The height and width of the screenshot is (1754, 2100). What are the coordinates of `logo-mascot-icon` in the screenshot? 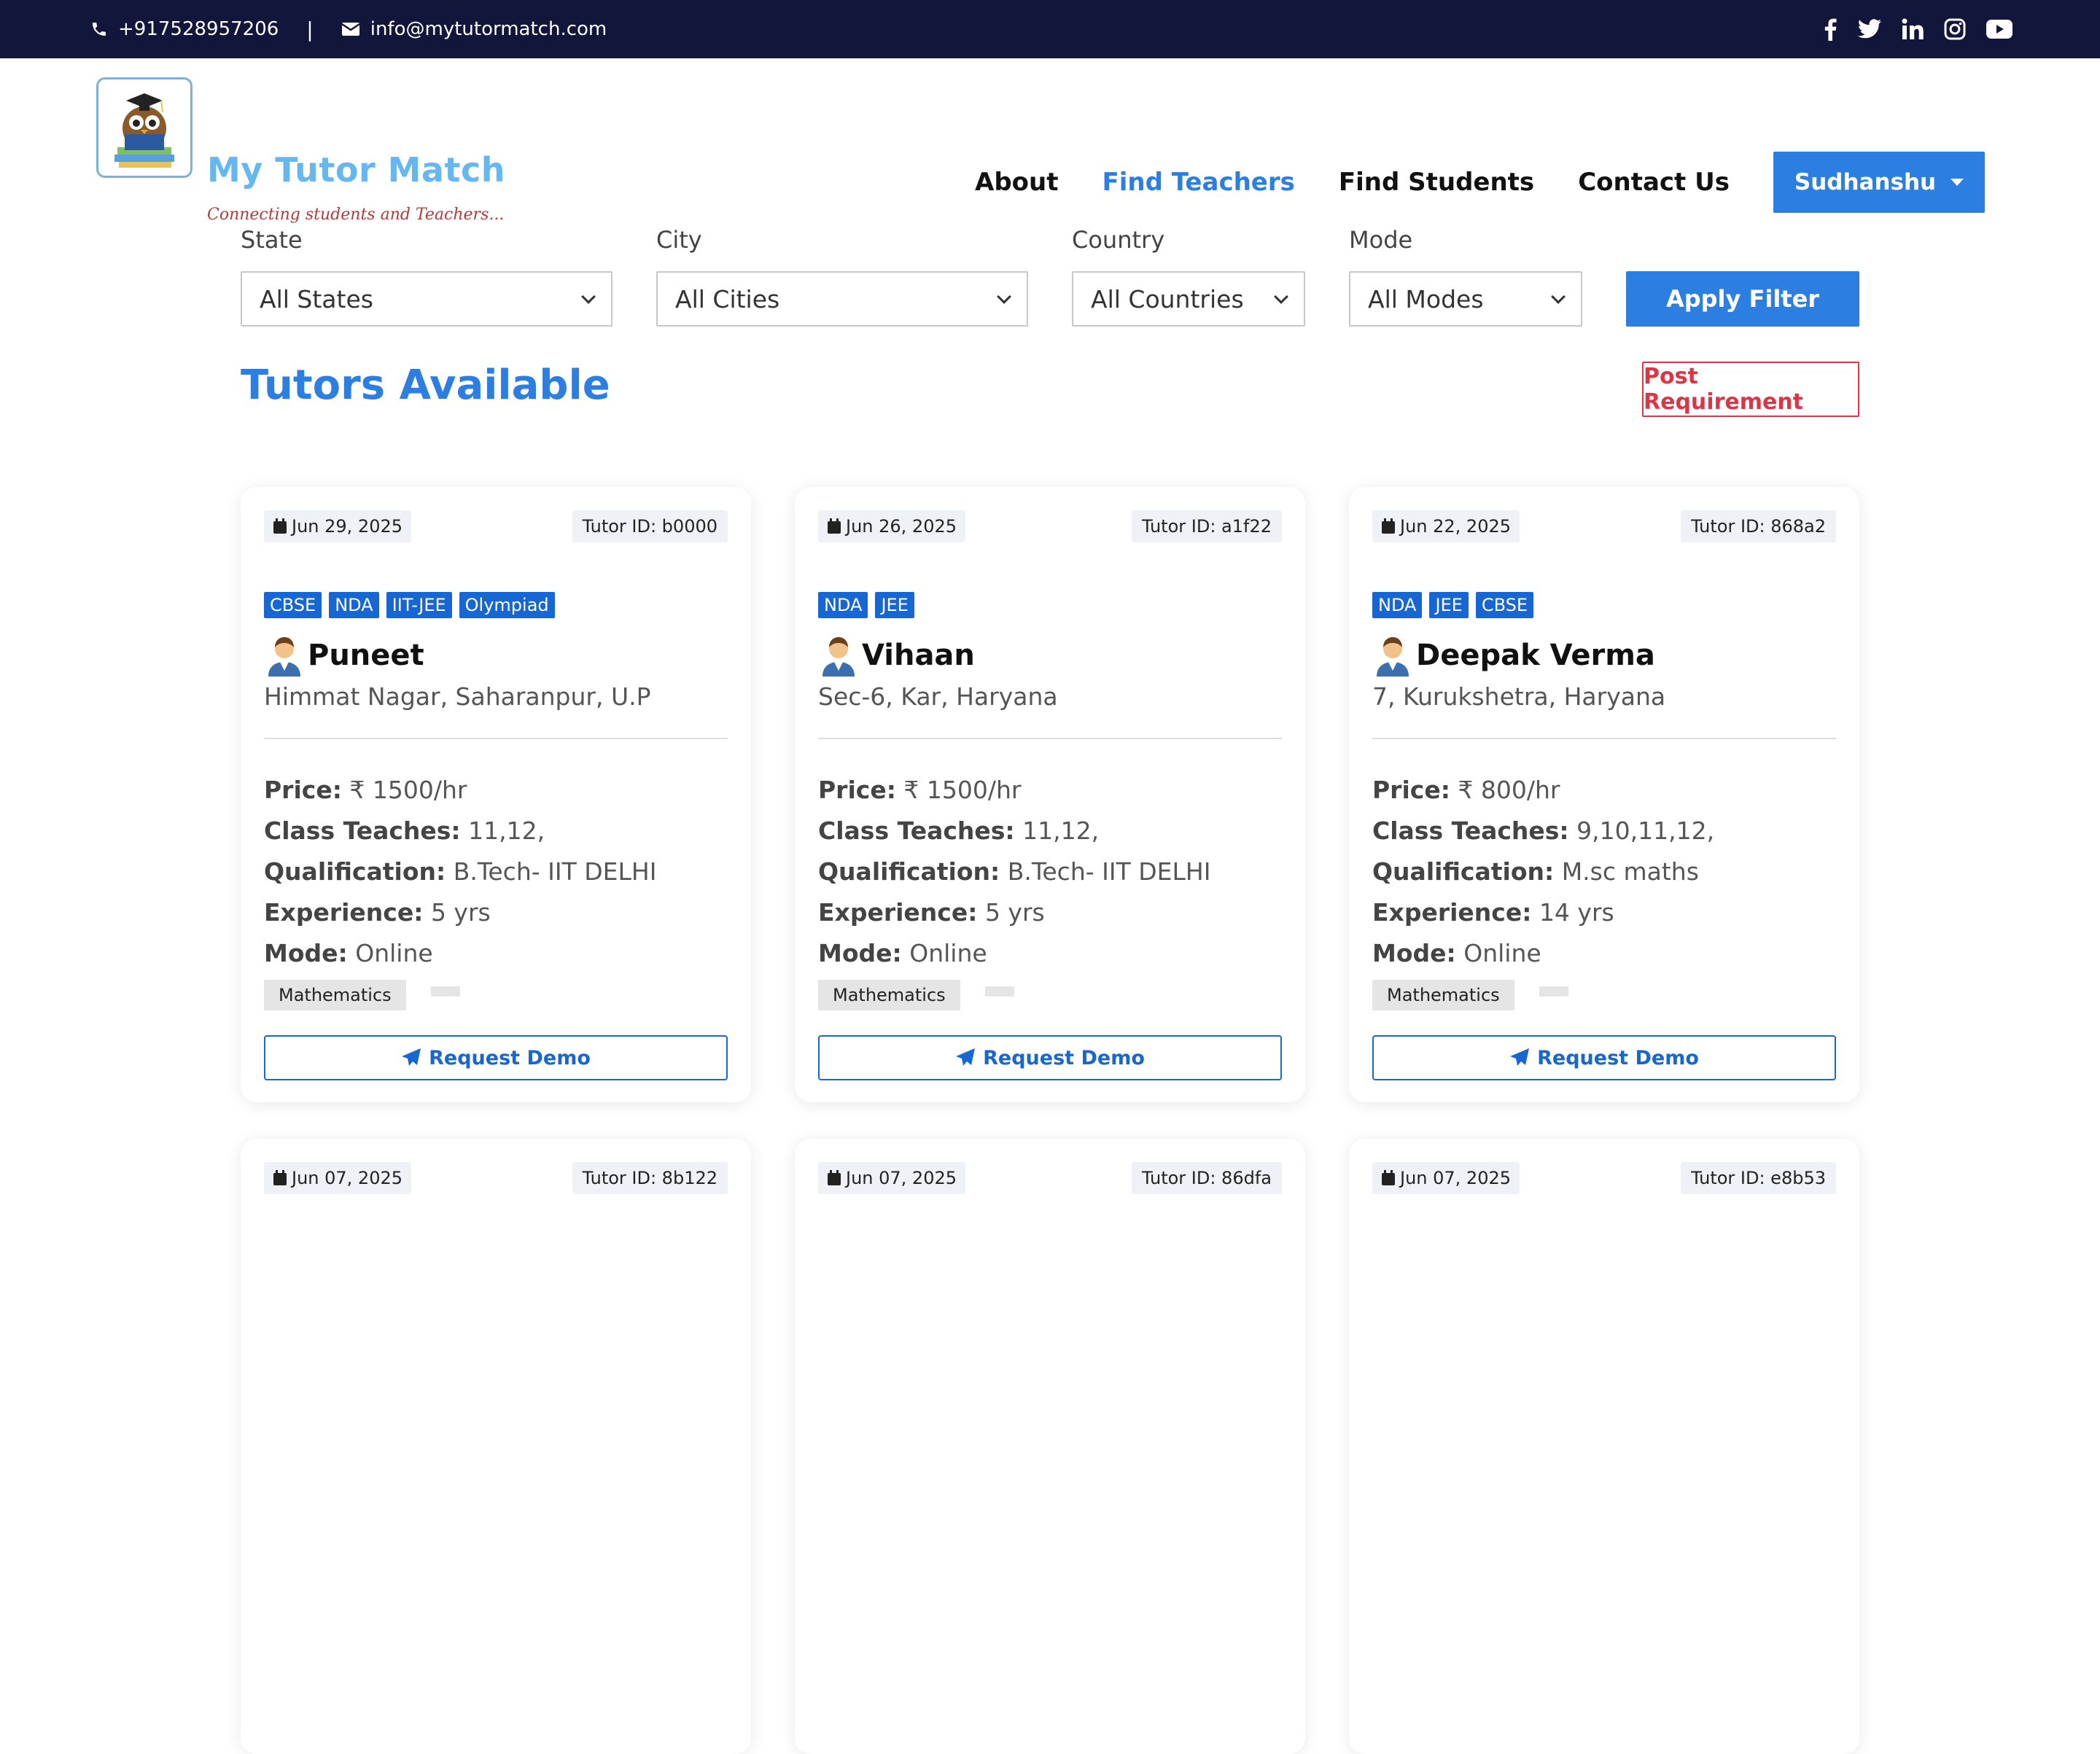 It's located at (144, 130).